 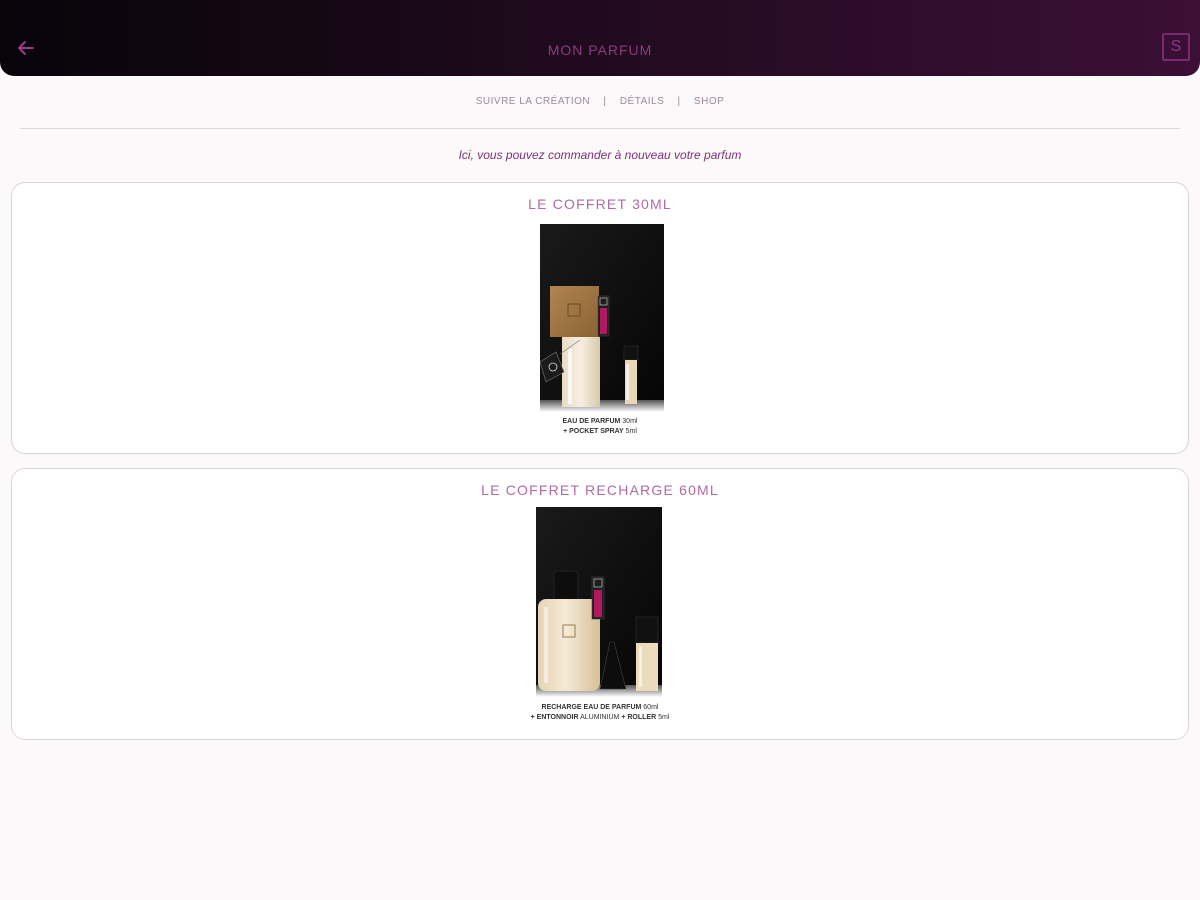 I want to click on logo-letter: S, so click(x=1176, y=46).